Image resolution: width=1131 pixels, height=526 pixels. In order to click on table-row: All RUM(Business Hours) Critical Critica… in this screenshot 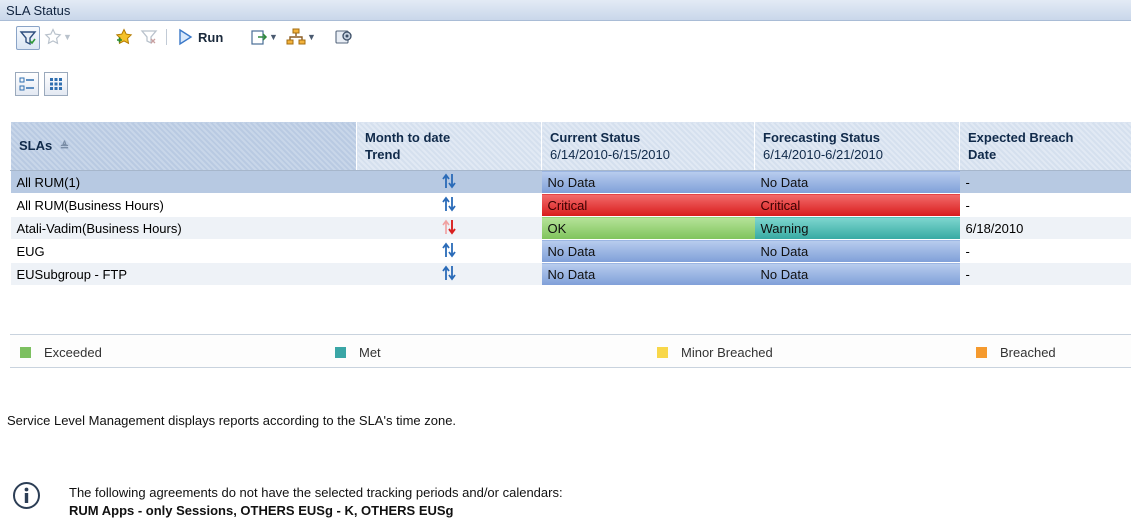, I will do `click(570, 205)`.